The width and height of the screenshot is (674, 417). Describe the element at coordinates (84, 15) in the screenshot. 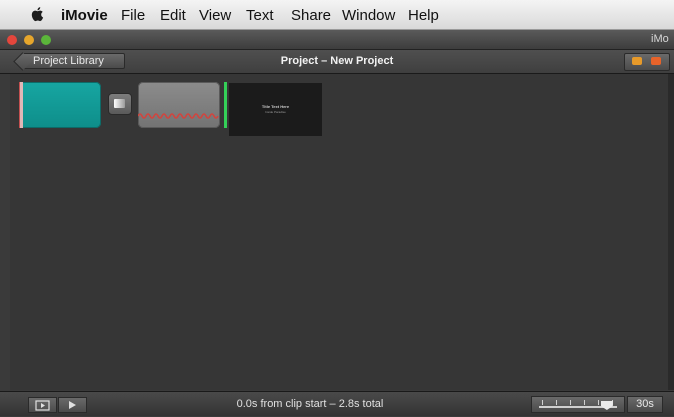

I see `menu-imovie: iMovie` at that location.